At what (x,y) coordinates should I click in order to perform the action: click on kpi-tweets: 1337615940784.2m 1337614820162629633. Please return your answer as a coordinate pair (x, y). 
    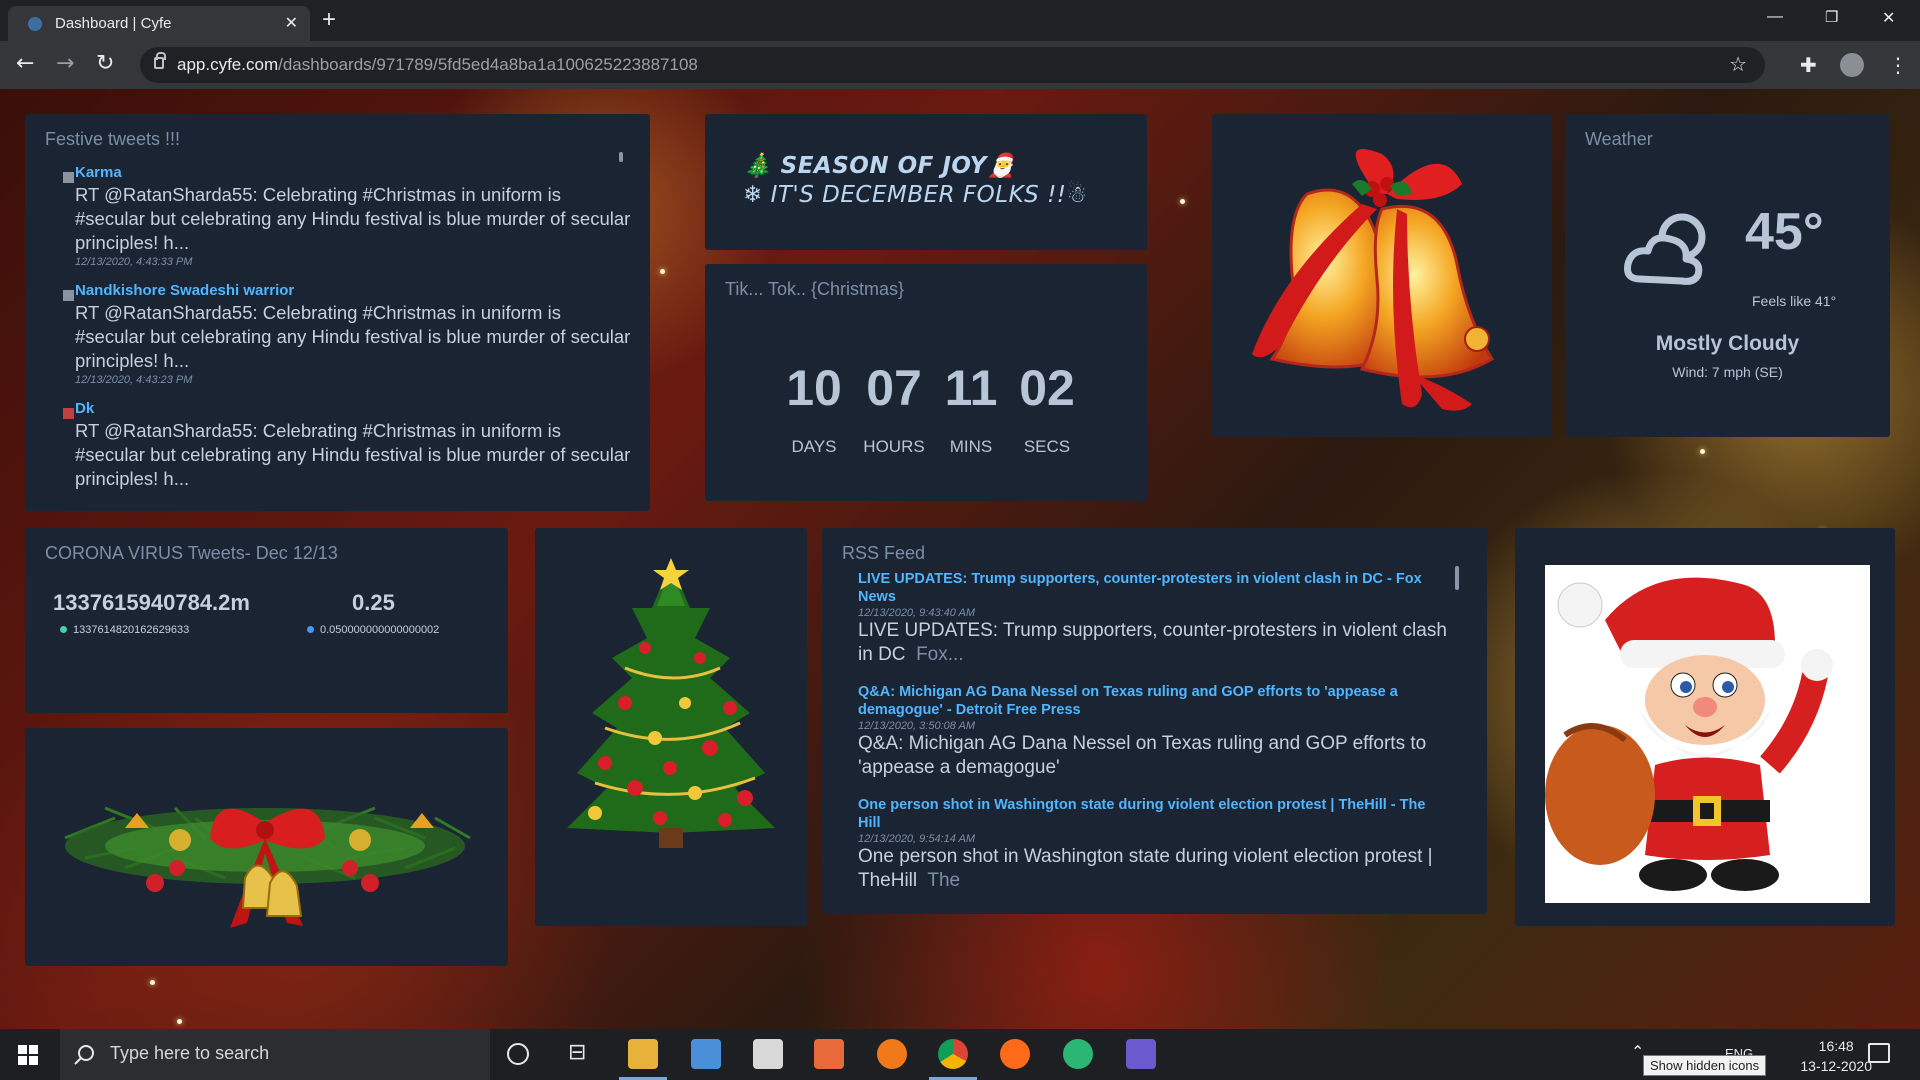
    Looking at the image, I should click on (151, 613).